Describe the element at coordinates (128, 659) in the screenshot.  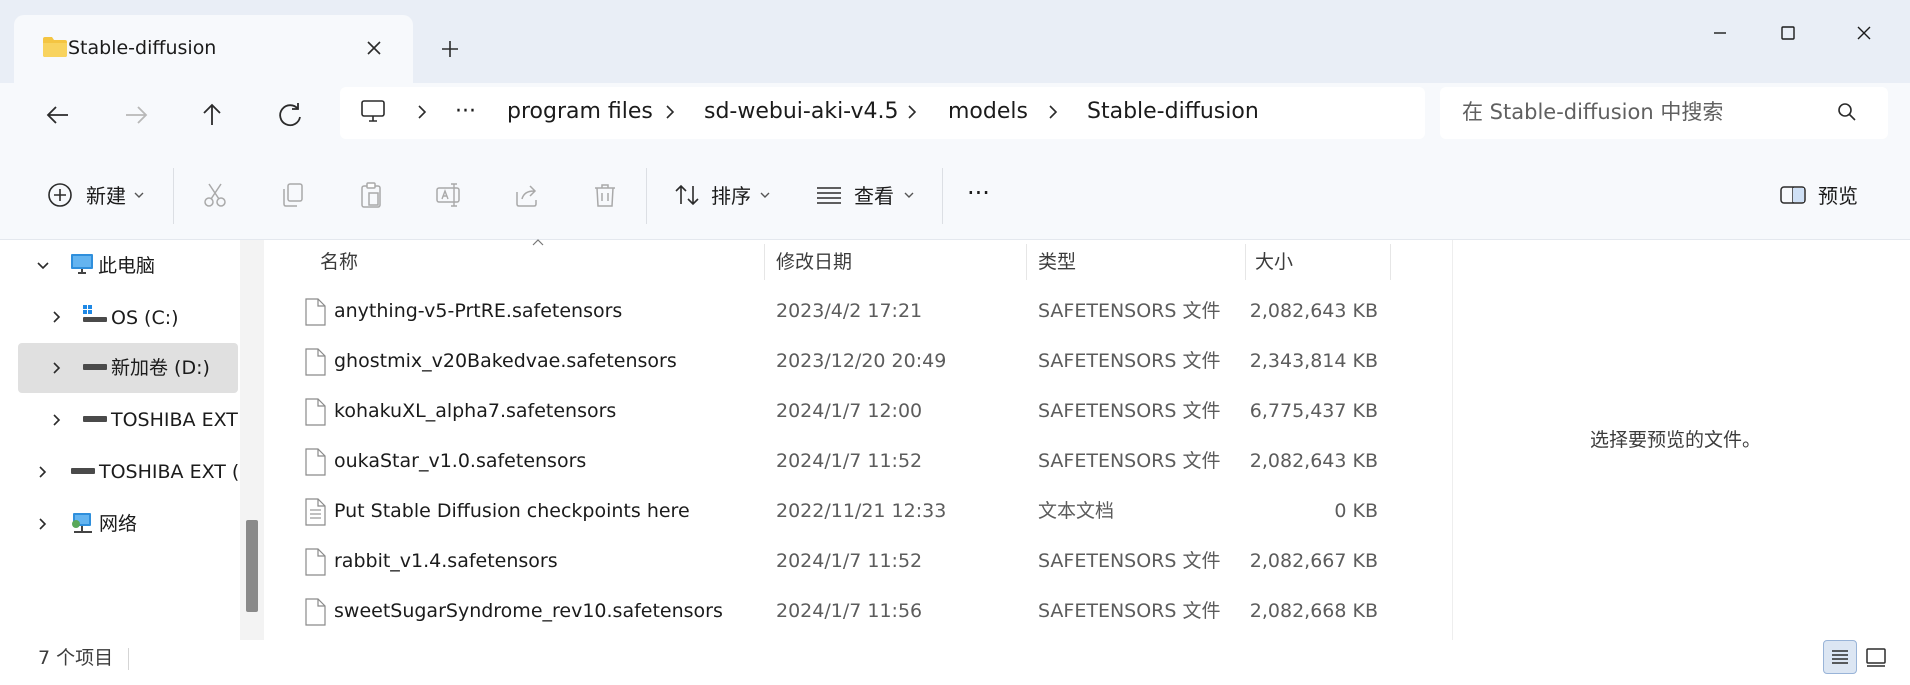
I see `status-divider` at that location.